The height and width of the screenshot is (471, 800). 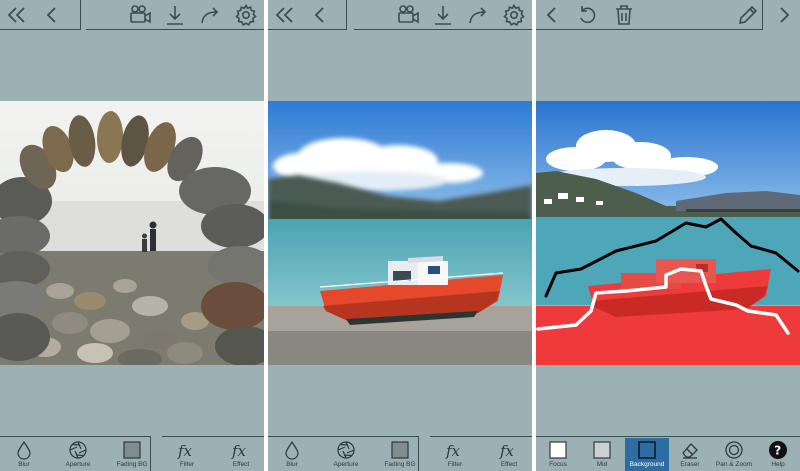 I want to click on tool-label: Background, so click(x=647, y=464).